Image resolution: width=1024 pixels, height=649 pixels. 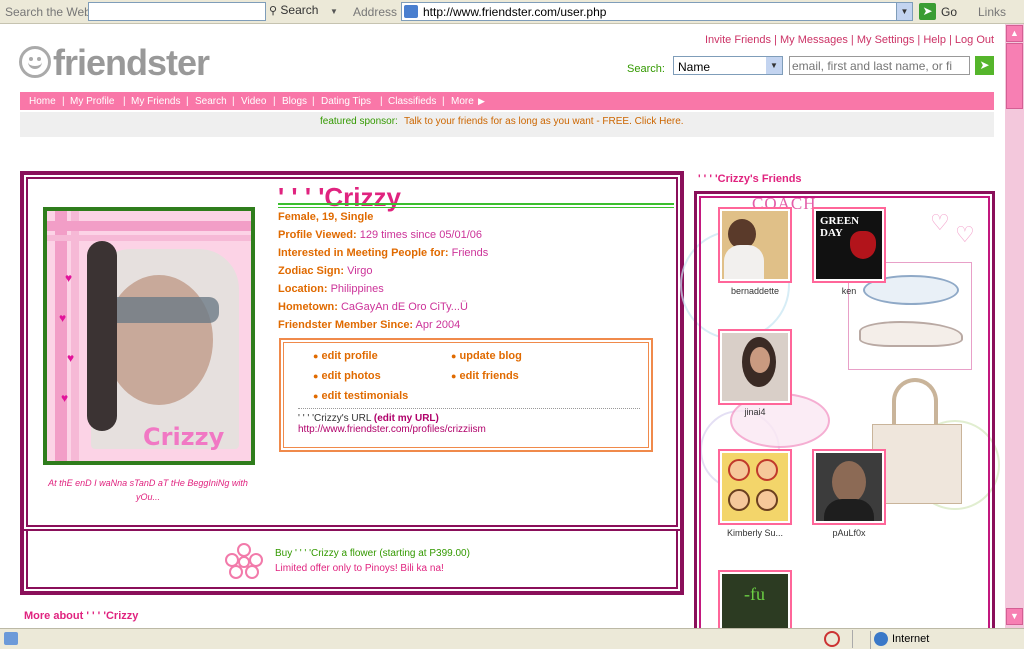 I want to click on edit-profile-link: ● edit profile, so click(x=345, y=356).